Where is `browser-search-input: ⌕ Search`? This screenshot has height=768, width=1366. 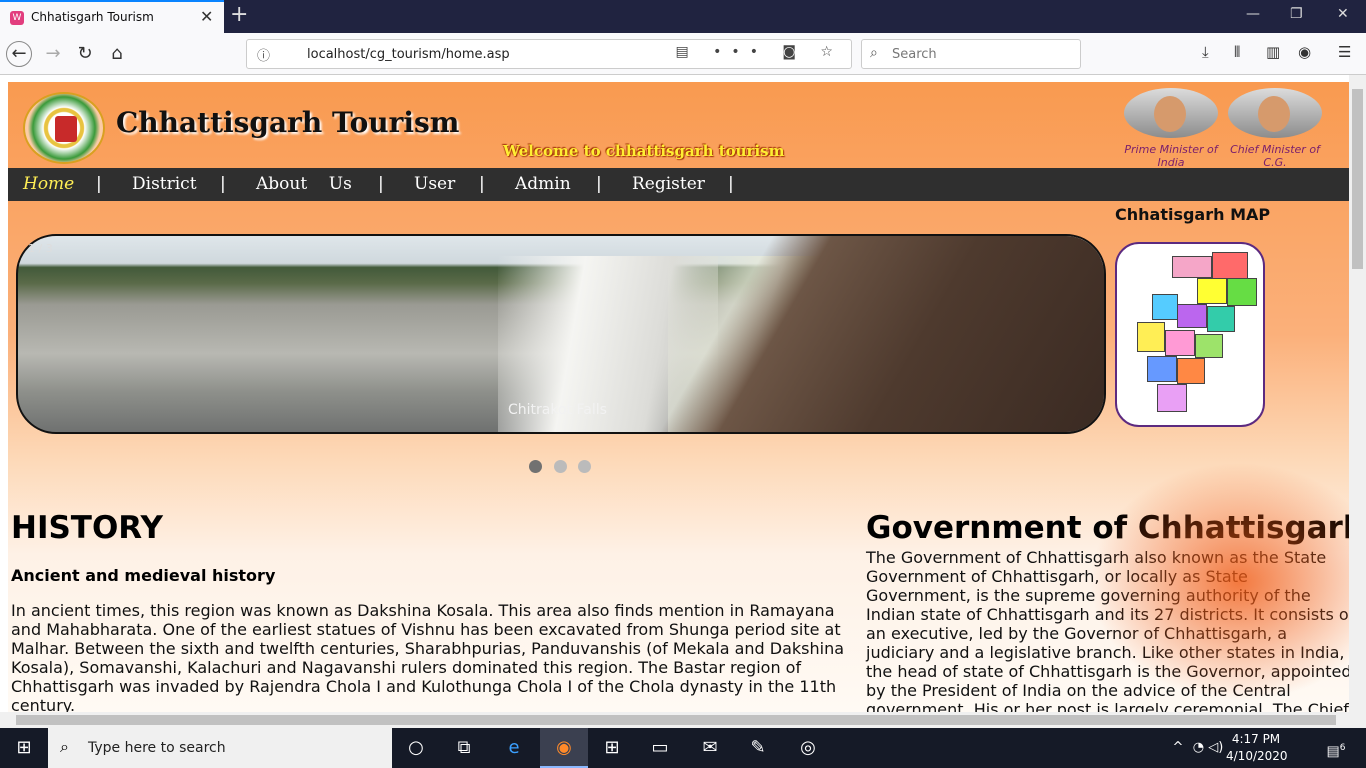 browser-search-input: ⌕ Search is located at coordinates (971, 54).